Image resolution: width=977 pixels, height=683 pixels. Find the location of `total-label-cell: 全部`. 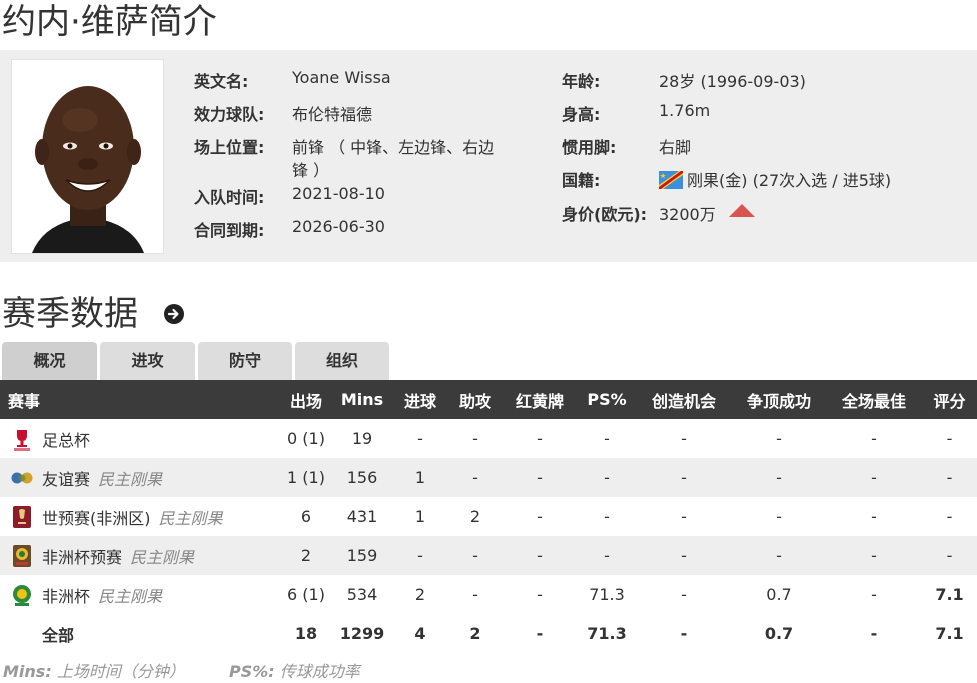

total-label-cell: 全部 is located at coordinates (140, 633).